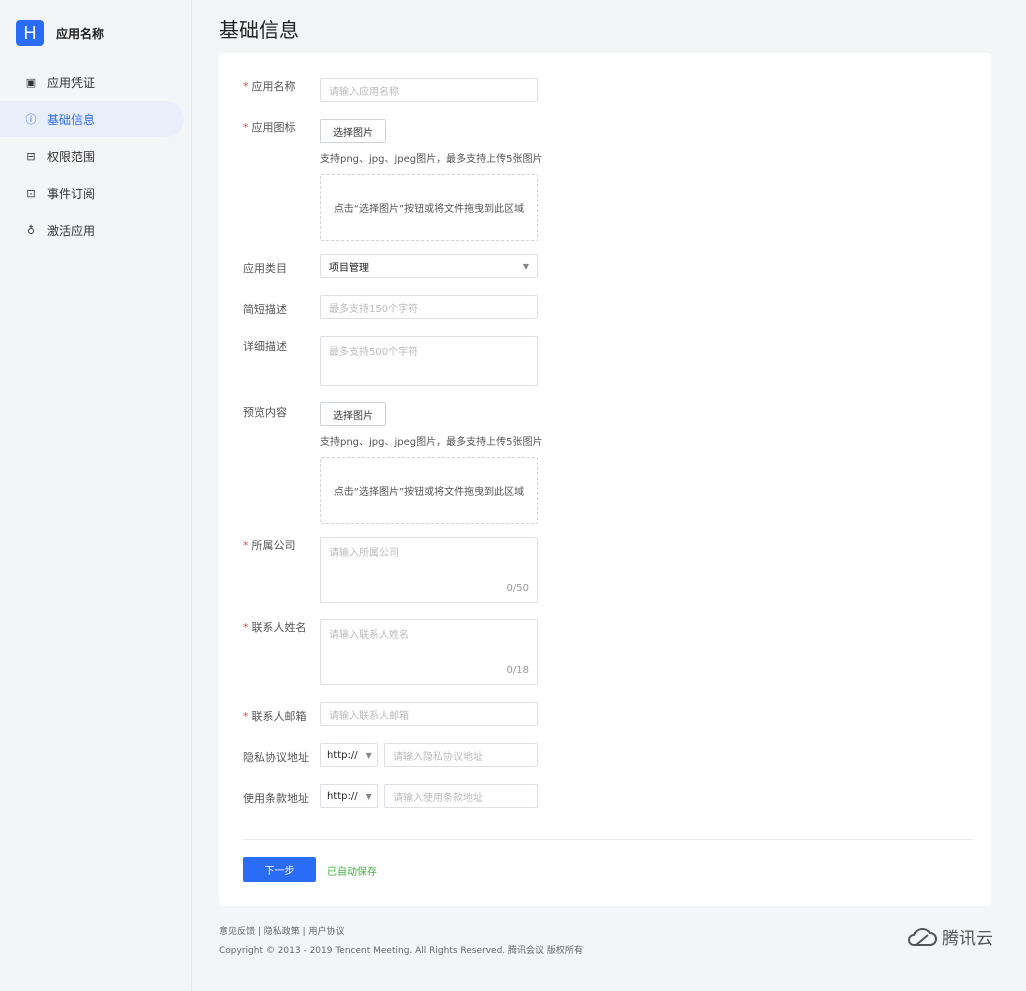  I want to click on category-value: 项目管理, so click(349, 268).